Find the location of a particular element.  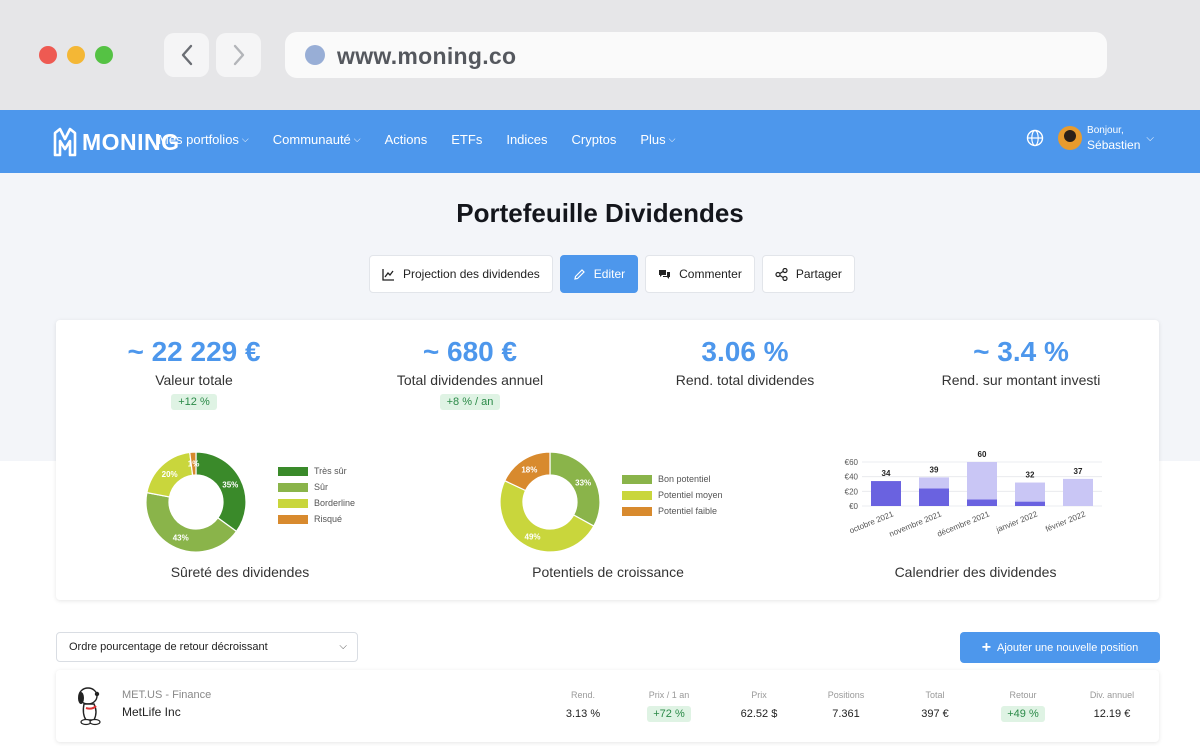

share-button: Partager is located at coordinates (808, 274).